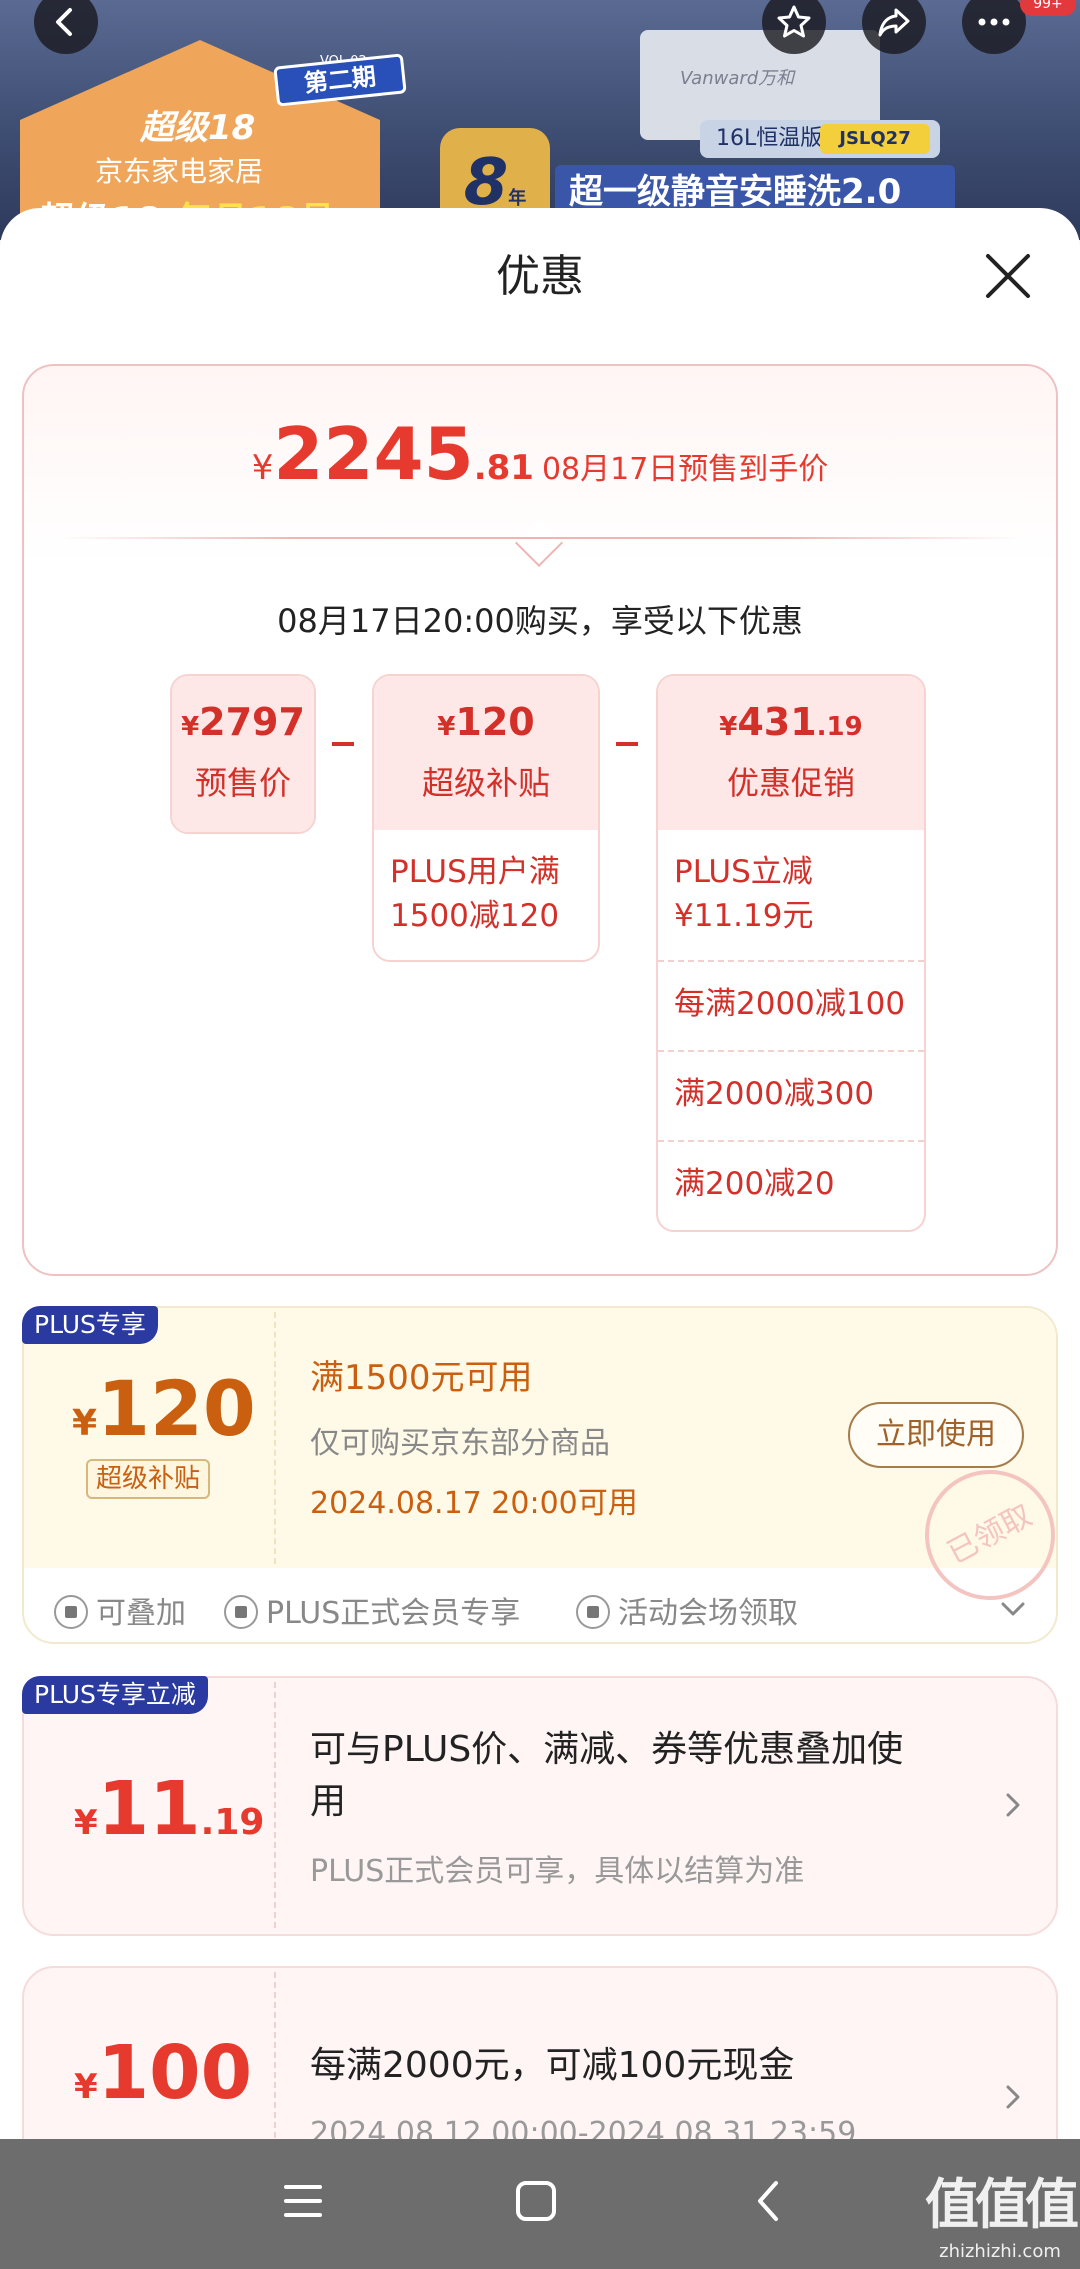 Image resolution: width=1080 pixels, height=2269 pixels. What do you see at coordinates (372, 1610) in the screenshot?
I see `feature-plus-member: PLUS正式会员专享` at bounding box center [372, 1610].